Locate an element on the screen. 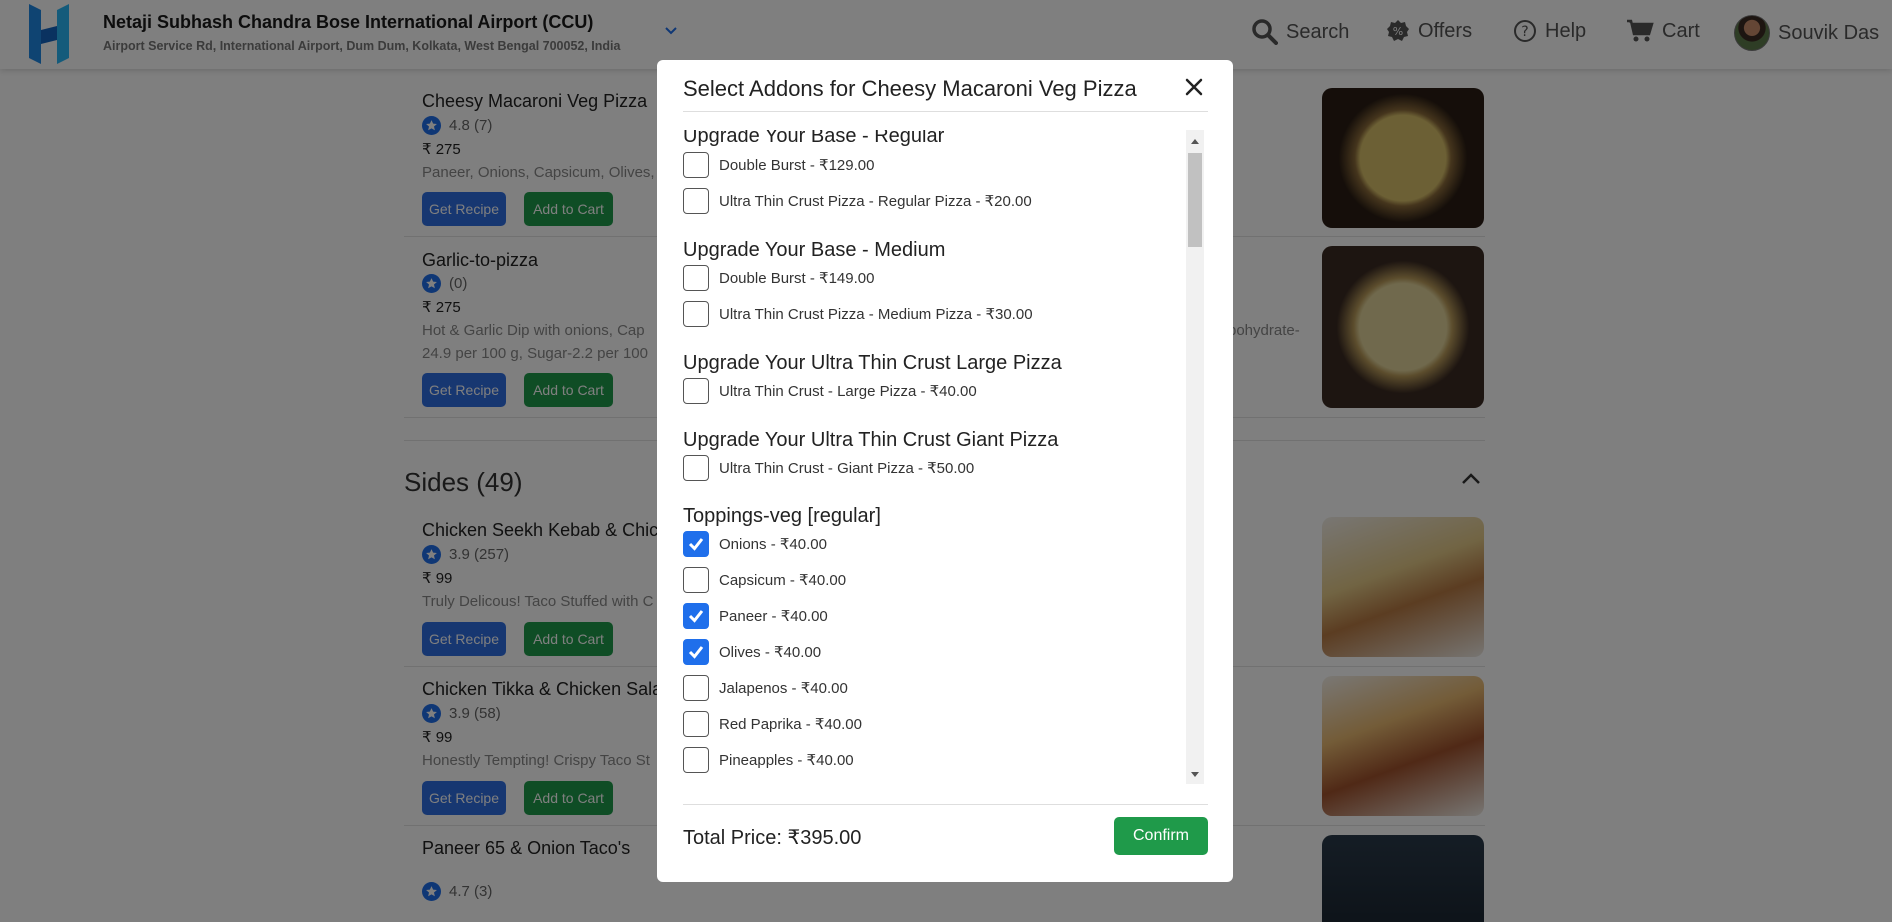  addon-option-label: Double Burst - ₹149.00 is located at coordinates (797, 278).